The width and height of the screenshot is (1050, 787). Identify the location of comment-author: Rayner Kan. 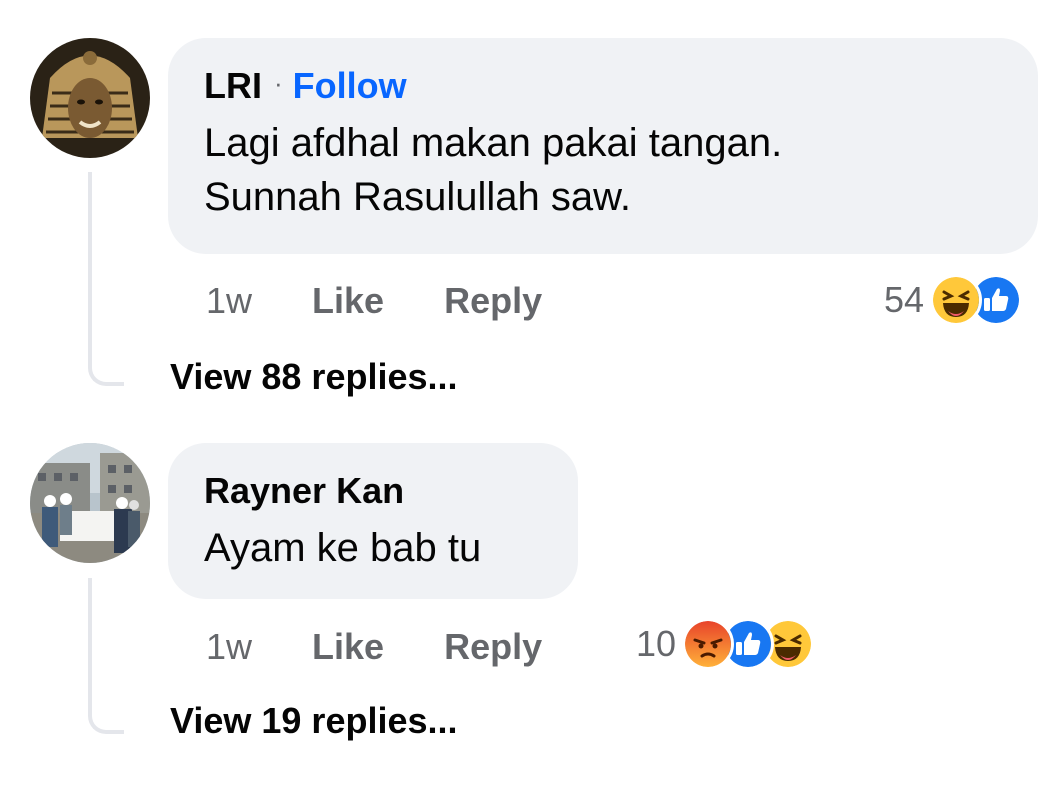
(304, 490).